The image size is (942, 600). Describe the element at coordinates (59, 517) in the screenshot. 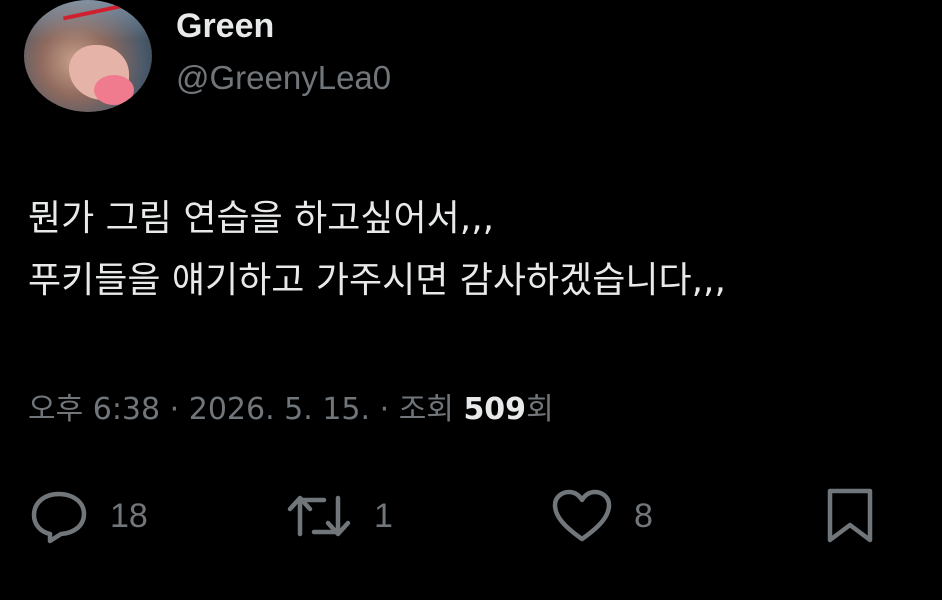

I see `reply-icon` at that location.